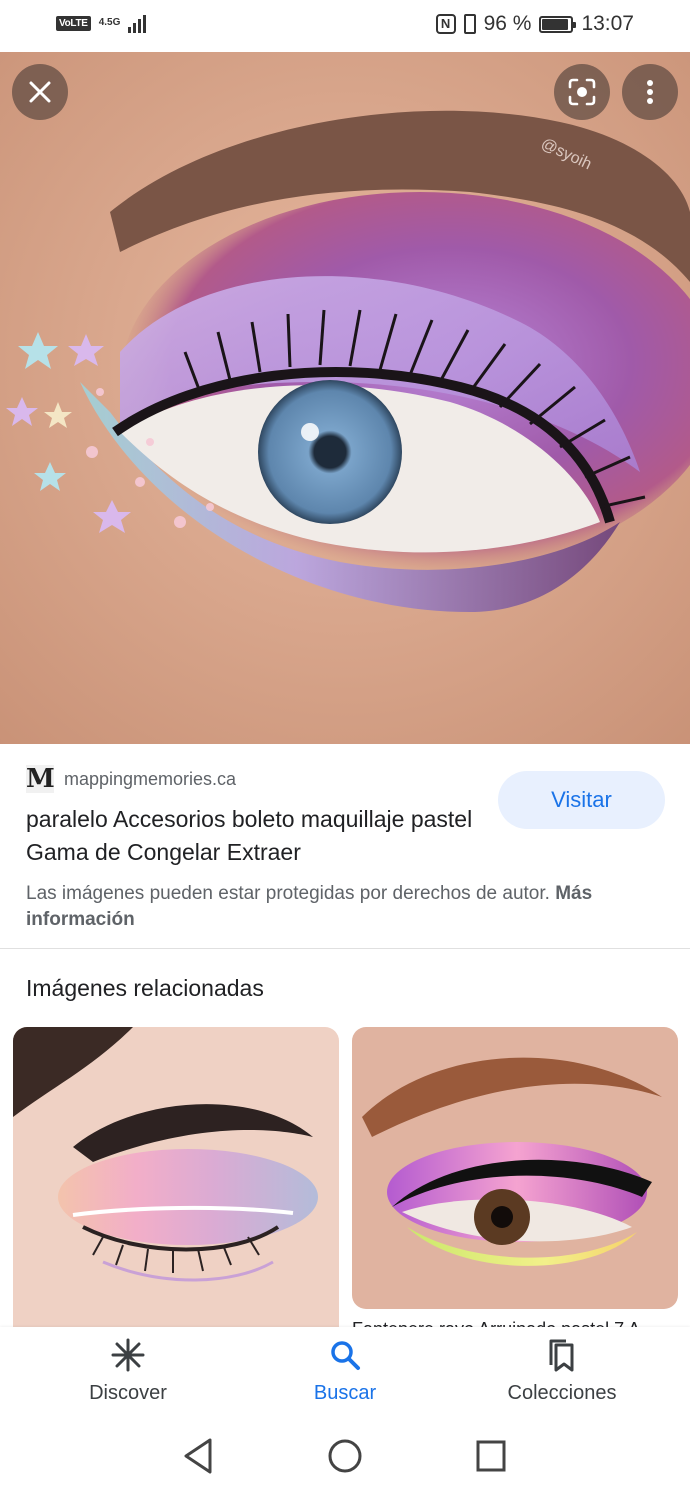 This screenshot has width=690, height=1495. I want to click on lens-button, so click(582, 92).